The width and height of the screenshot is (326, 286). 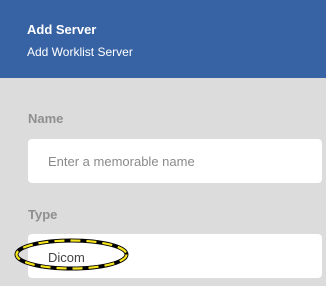 I want to click on header-subtitle: Add Worklist Server, so click(x=80, y=52).